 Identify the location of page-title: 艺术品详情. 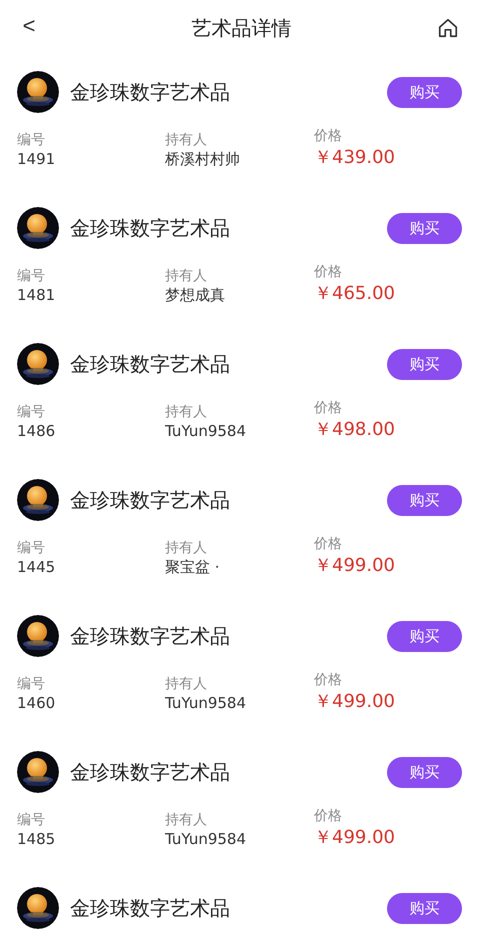
(242, 28).